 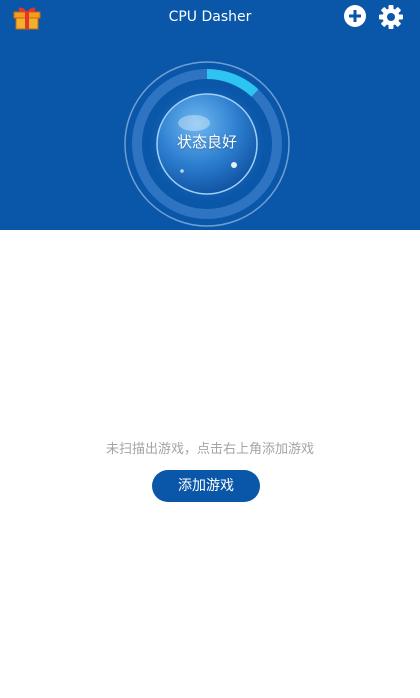 What do you see at coordinates (391, 17) in the screenshot?
I see `gear-icon` at bounding box center [391, 17].